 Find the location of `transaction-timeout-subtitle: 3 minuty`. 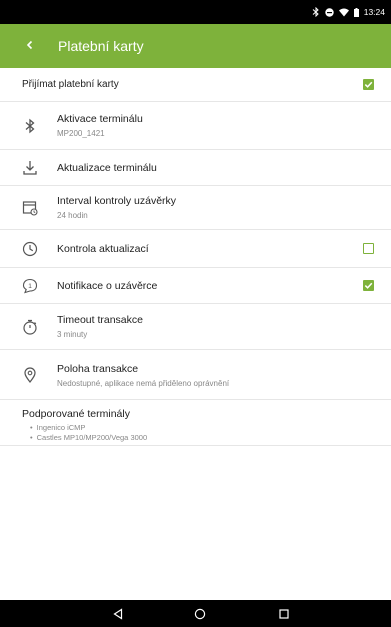

transaction-timeout-subtitle: 3 minuty is located at coordinates (72, 334).